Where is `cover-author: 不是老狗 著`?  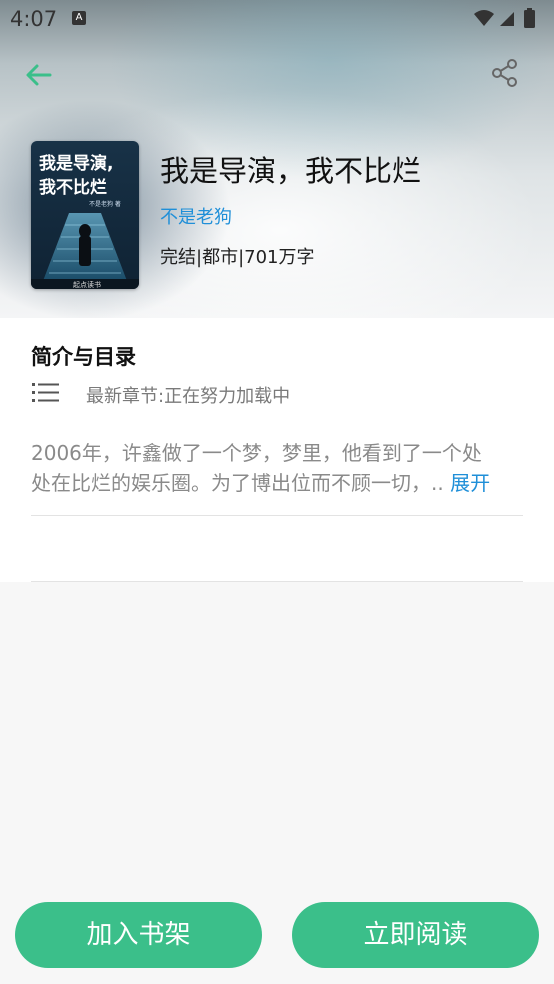 cover-author: 不是老狗 著 is located at coordinates (105, 204).